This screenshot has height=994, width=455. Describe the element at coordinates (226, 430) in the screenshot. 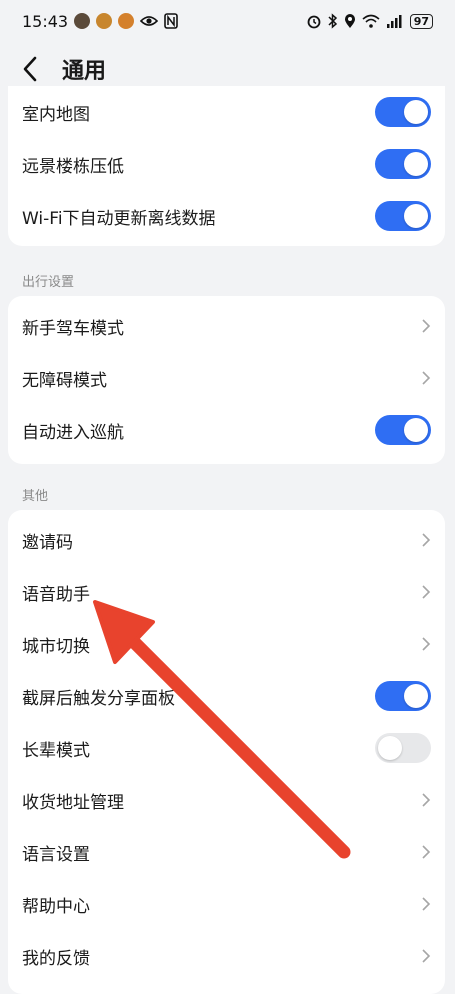

I see `row-auto-cruise: 自动进入巡航` at that location.